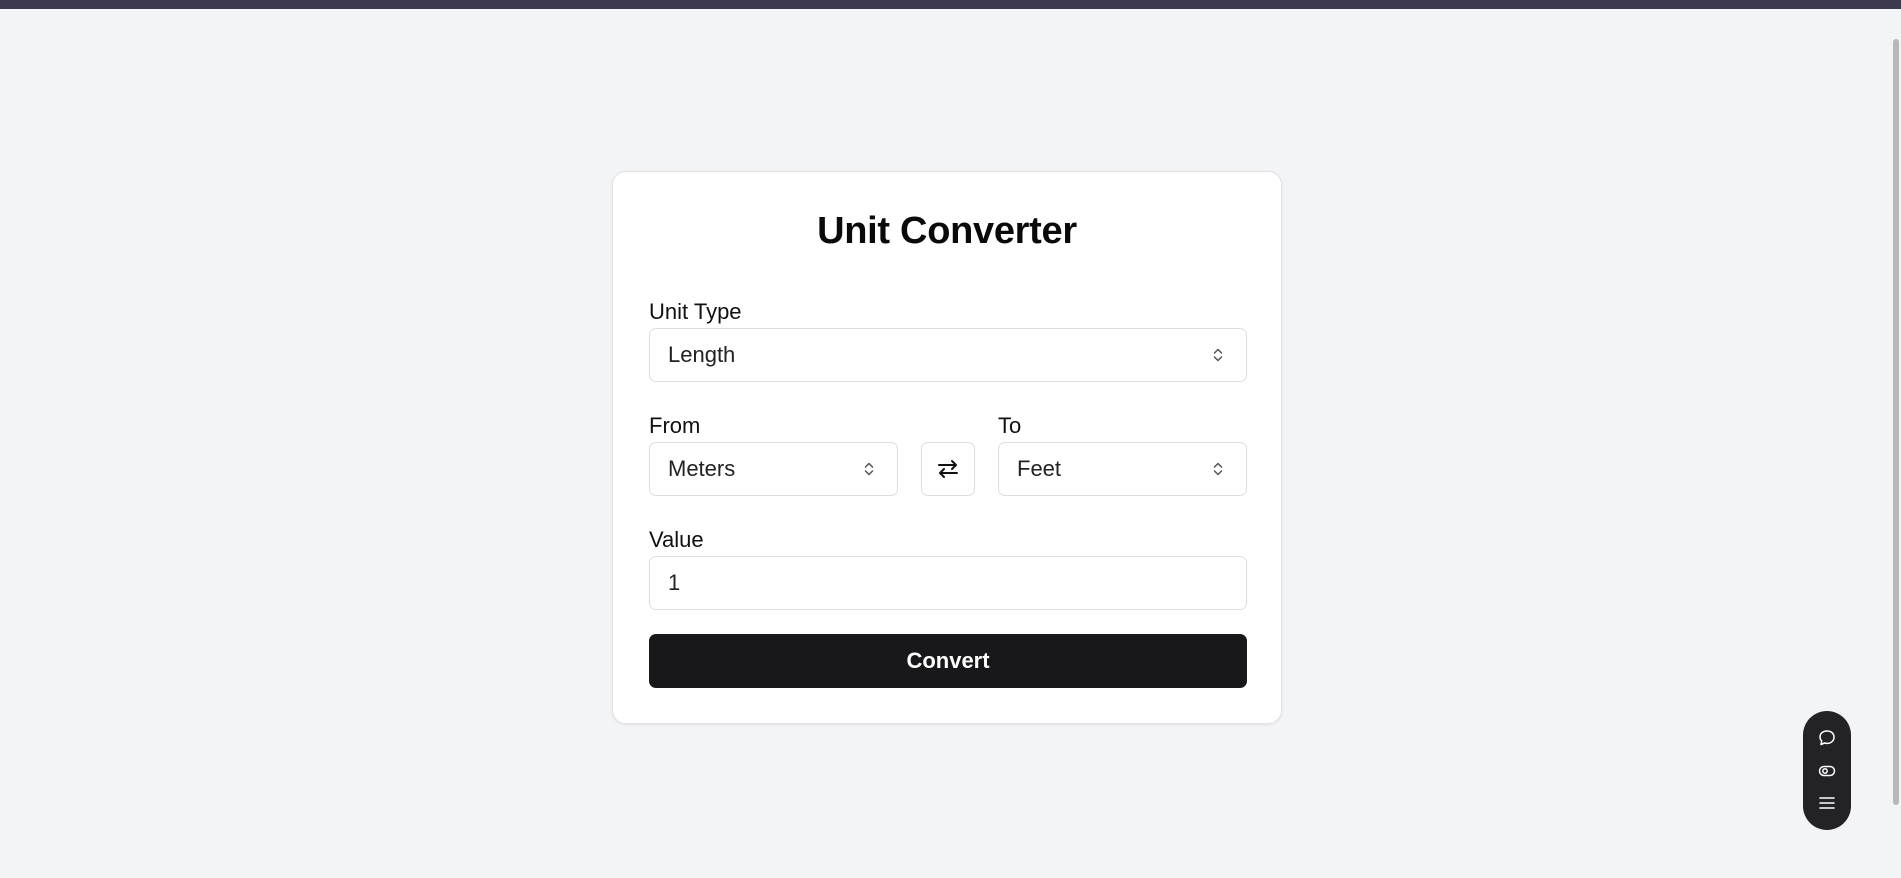 Image resolution: width=1901 pixels, height=878 pixels. What do you see at coordinates (1010, 425) in the screenshot?
I see `to-label: To` at bounding box center [1010, 425].